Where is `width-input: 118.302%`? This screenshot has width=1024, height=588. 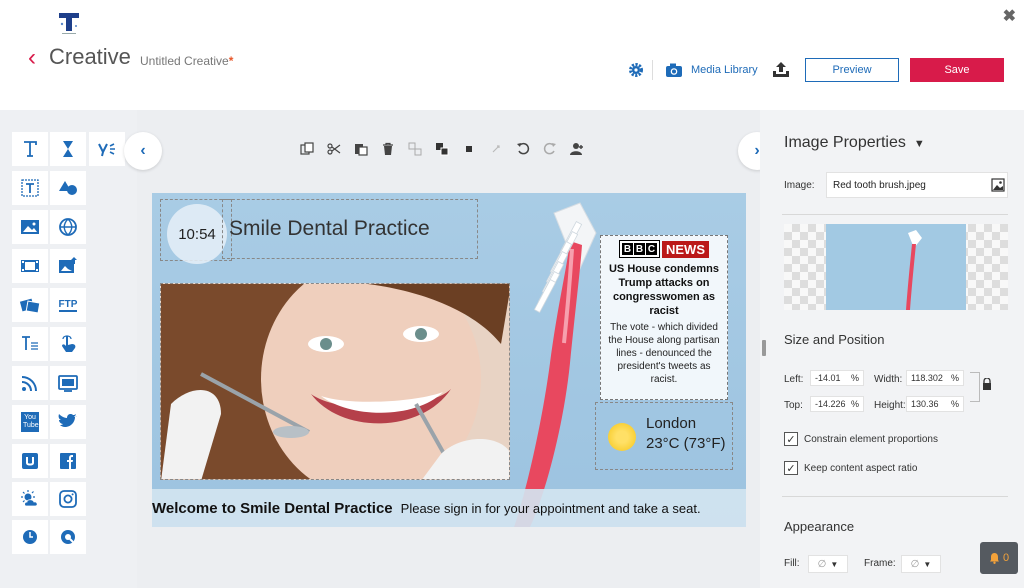 width-input: 118.302% is located at coordinates (935, 378).